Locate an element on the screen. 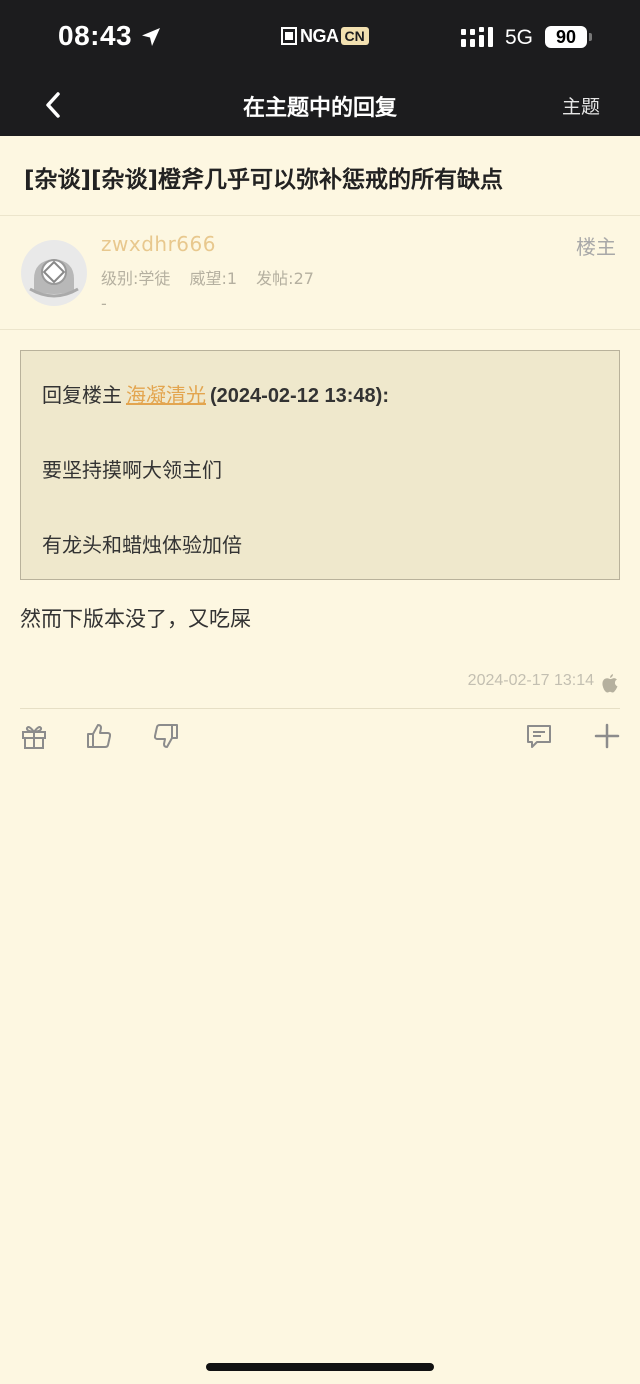 The image size is (640, 1384). brand-text: NGA is located at coordinates (319, 35).